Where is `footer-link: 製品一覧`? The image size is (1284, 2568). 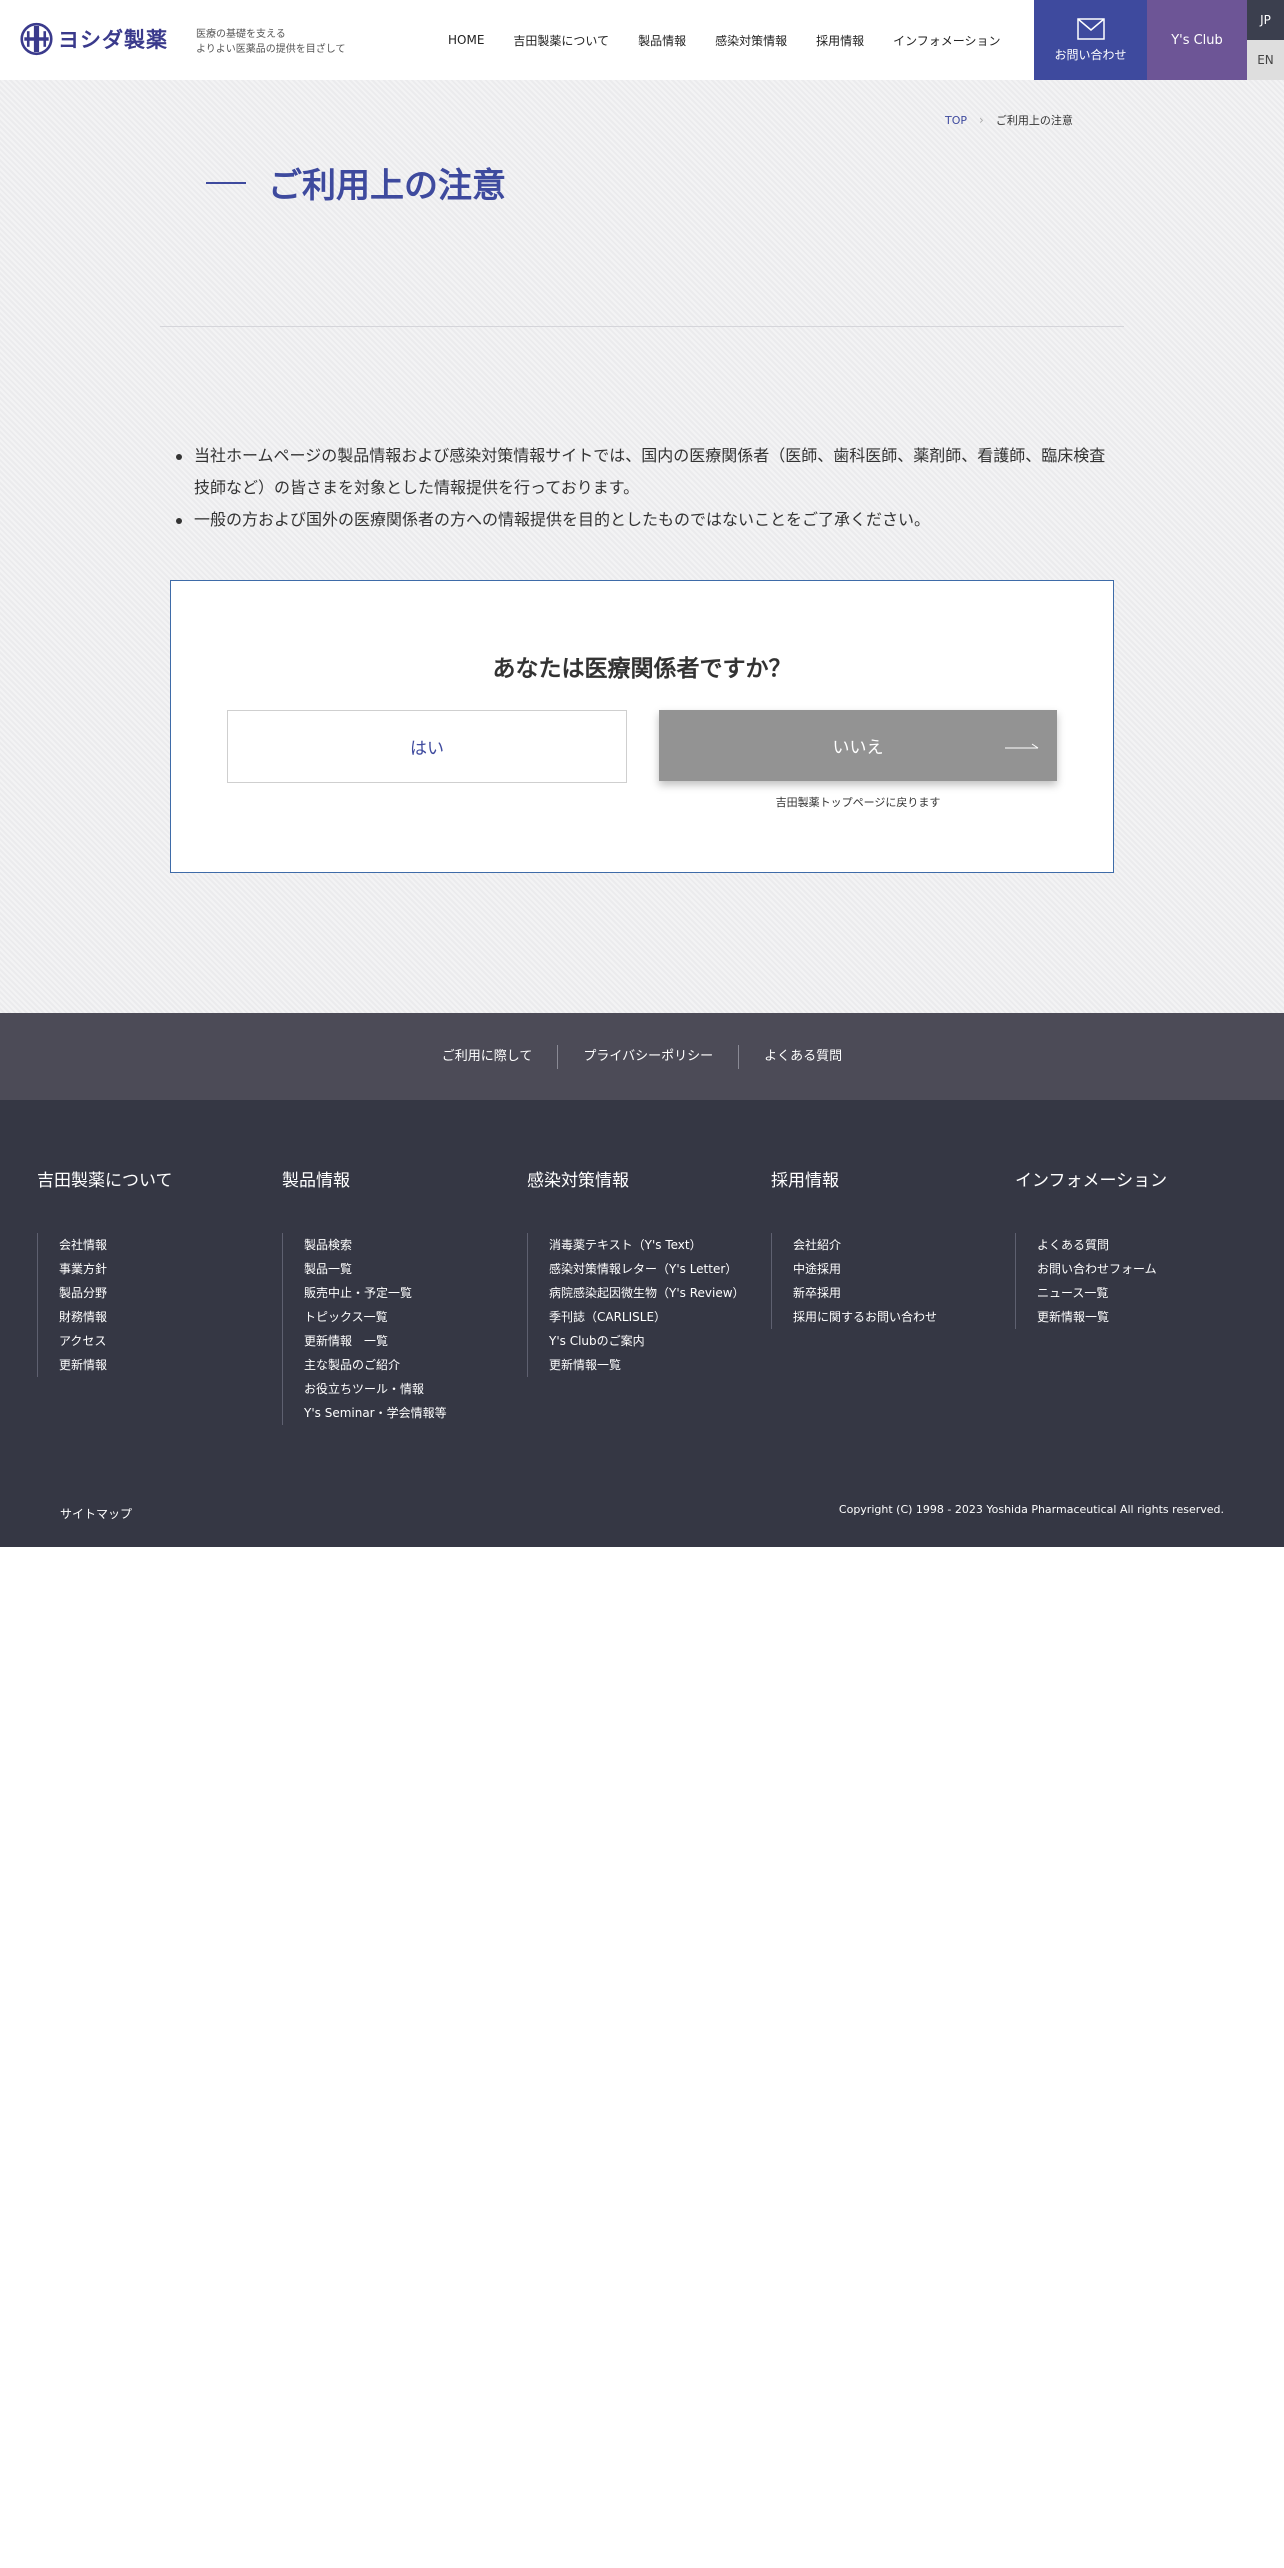 footer-link: 製品一覧 is located at coordinates (375, 1269).